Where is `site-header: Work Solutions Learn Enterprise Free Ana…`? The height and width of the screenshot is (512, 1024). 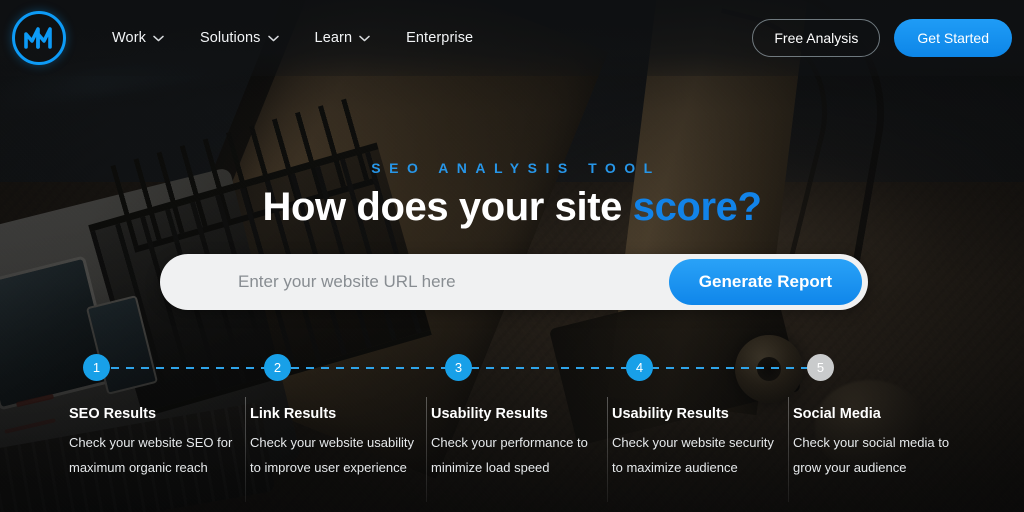
site-header: Work Solutions Learn Enterprise Free Ana… is located at coordinates (512, 38).